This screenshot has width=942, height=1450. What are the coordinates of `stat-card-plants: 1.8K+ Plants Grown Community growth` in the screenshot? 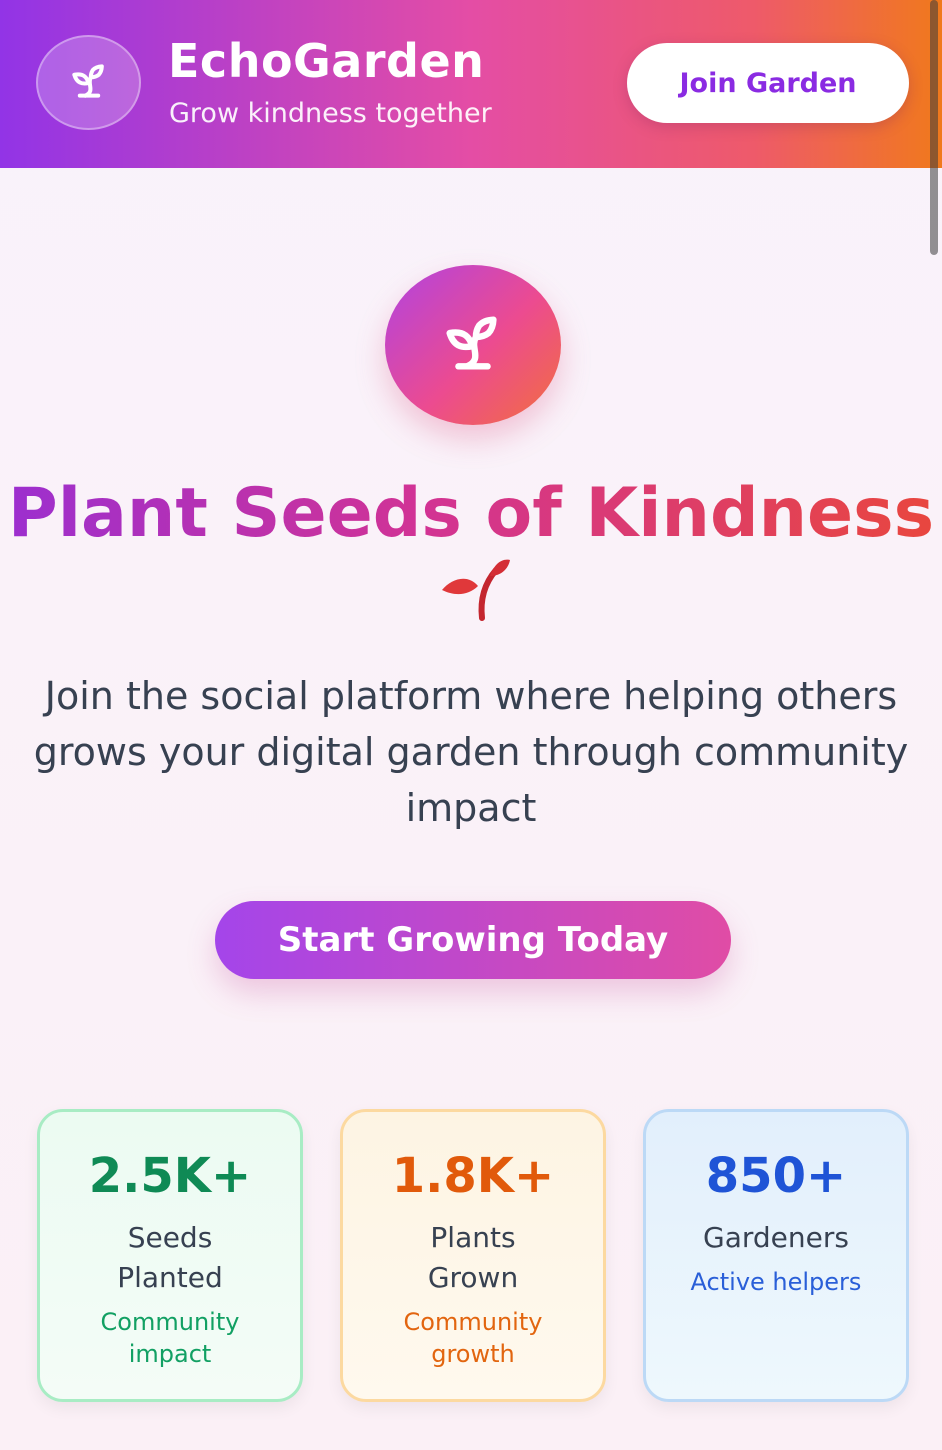 It's located at (473, 1255).